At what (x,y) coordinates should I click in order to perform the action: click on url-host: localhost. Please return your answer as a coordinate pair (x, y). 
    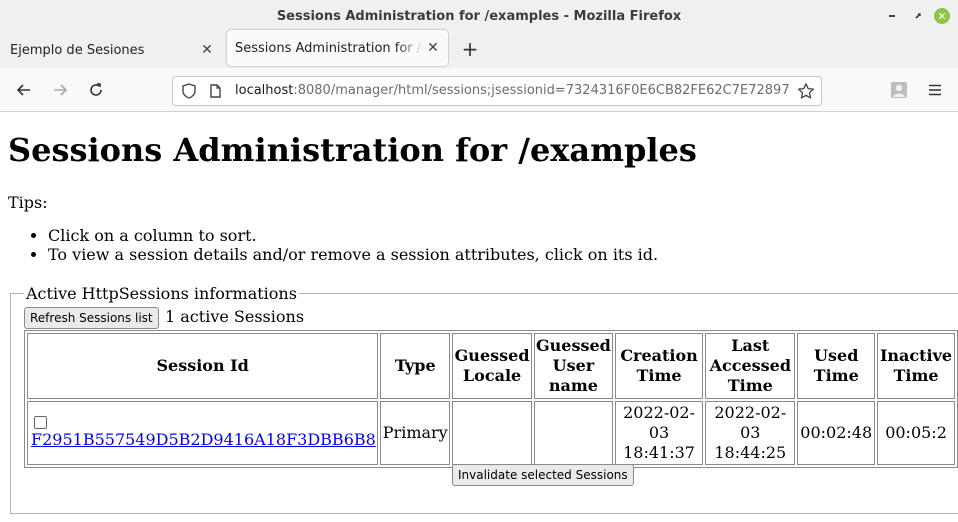
    Looking at the image, I should click on (264, 90).